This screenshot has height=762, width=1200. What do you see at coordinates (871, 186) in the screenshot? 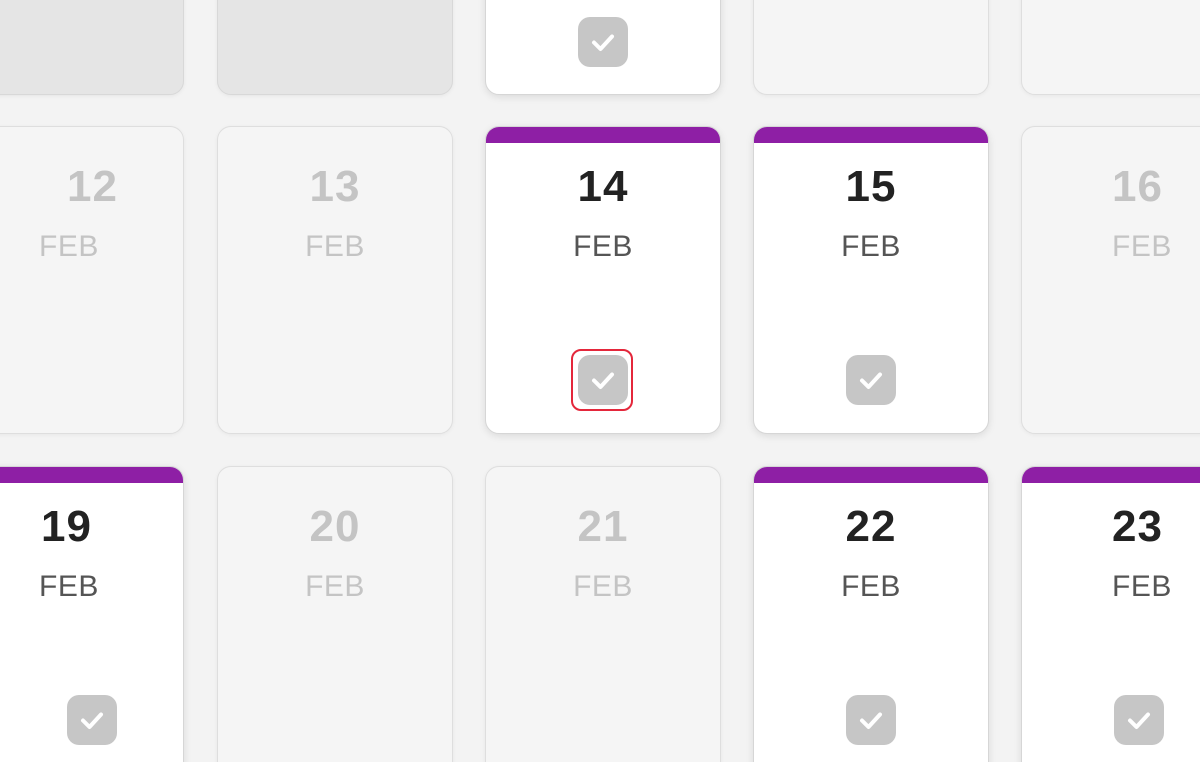
I see `day-number: 15` at bounding box center [871, 186].